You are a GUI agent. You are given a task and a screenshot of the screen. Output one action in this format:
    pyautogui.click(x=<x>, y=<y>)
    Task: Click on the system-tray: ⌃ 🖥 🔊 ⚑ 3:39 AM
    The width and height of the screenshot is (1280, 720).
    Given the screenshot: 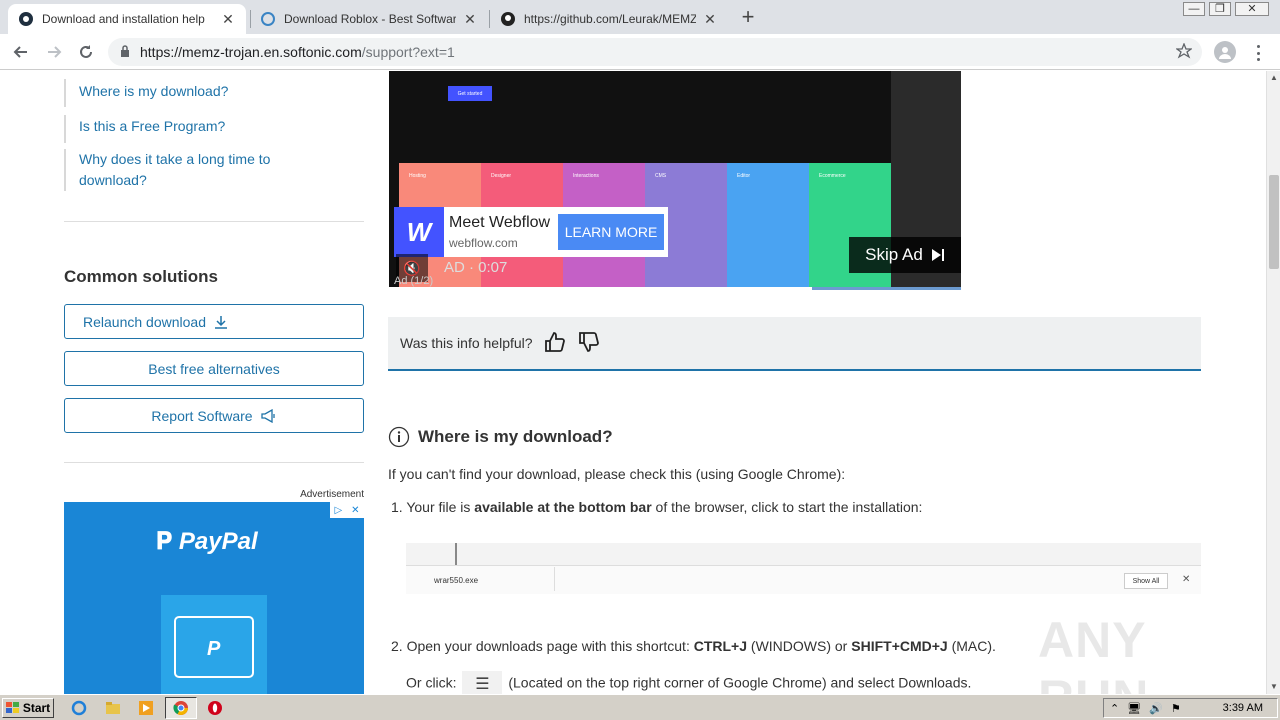 What is the action you would take?
    pyautogui.click(x=1190, y=708)
    